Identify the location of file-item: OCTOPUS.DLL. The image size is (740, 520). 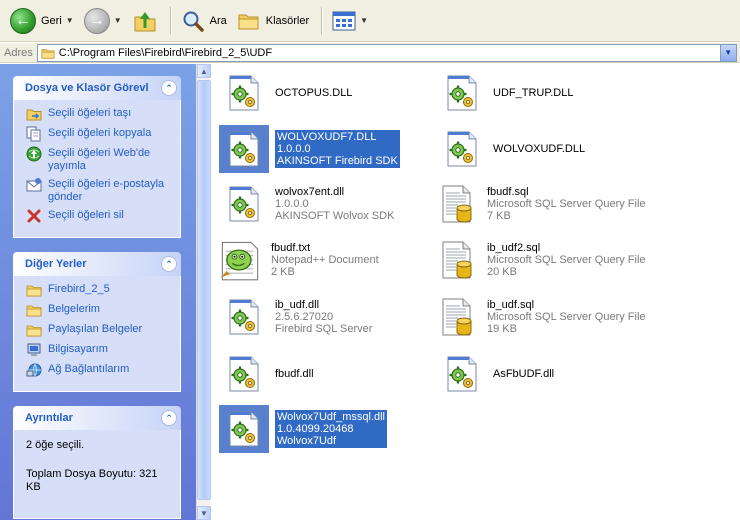
(285, 93).